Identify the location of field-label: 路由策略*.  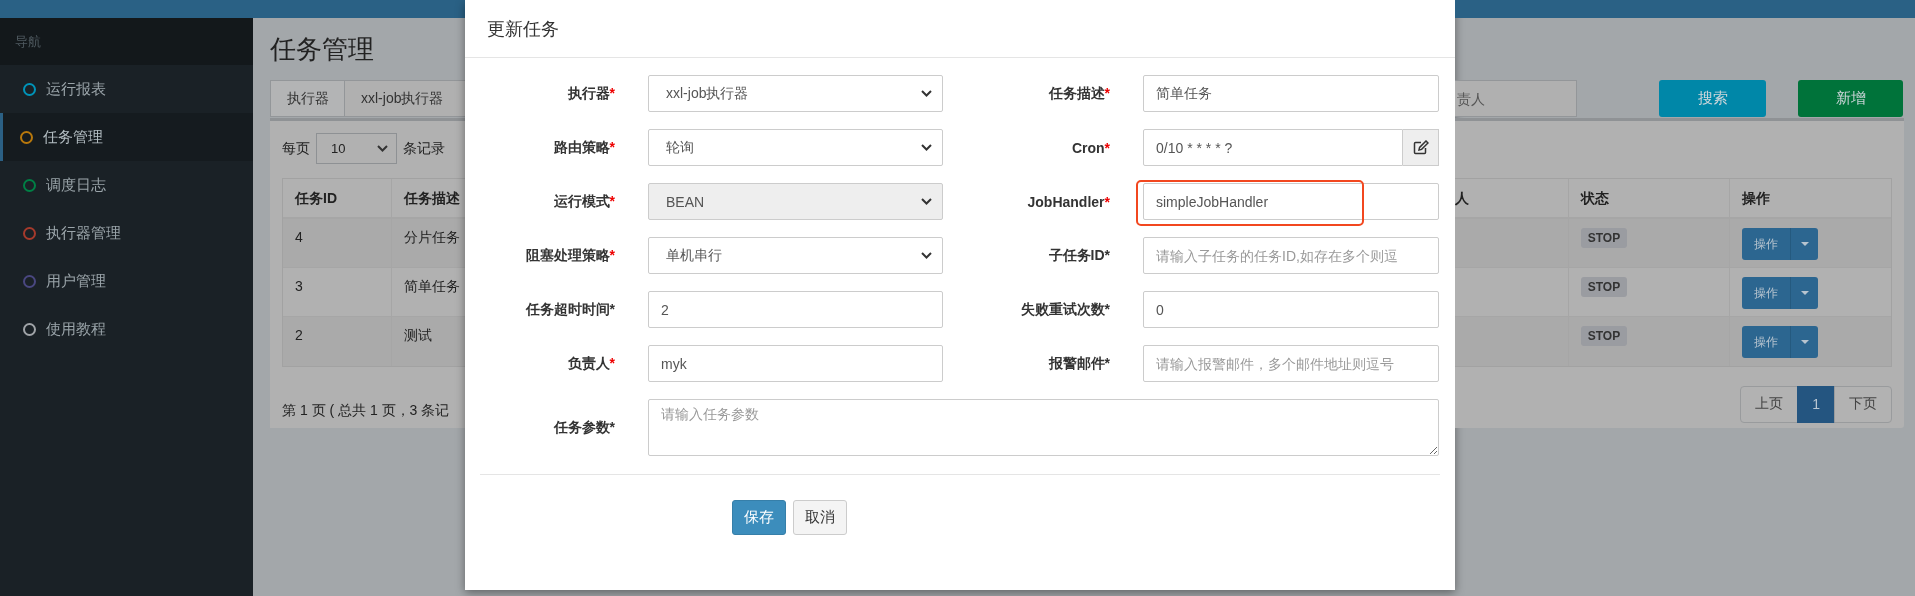
(583, 147).